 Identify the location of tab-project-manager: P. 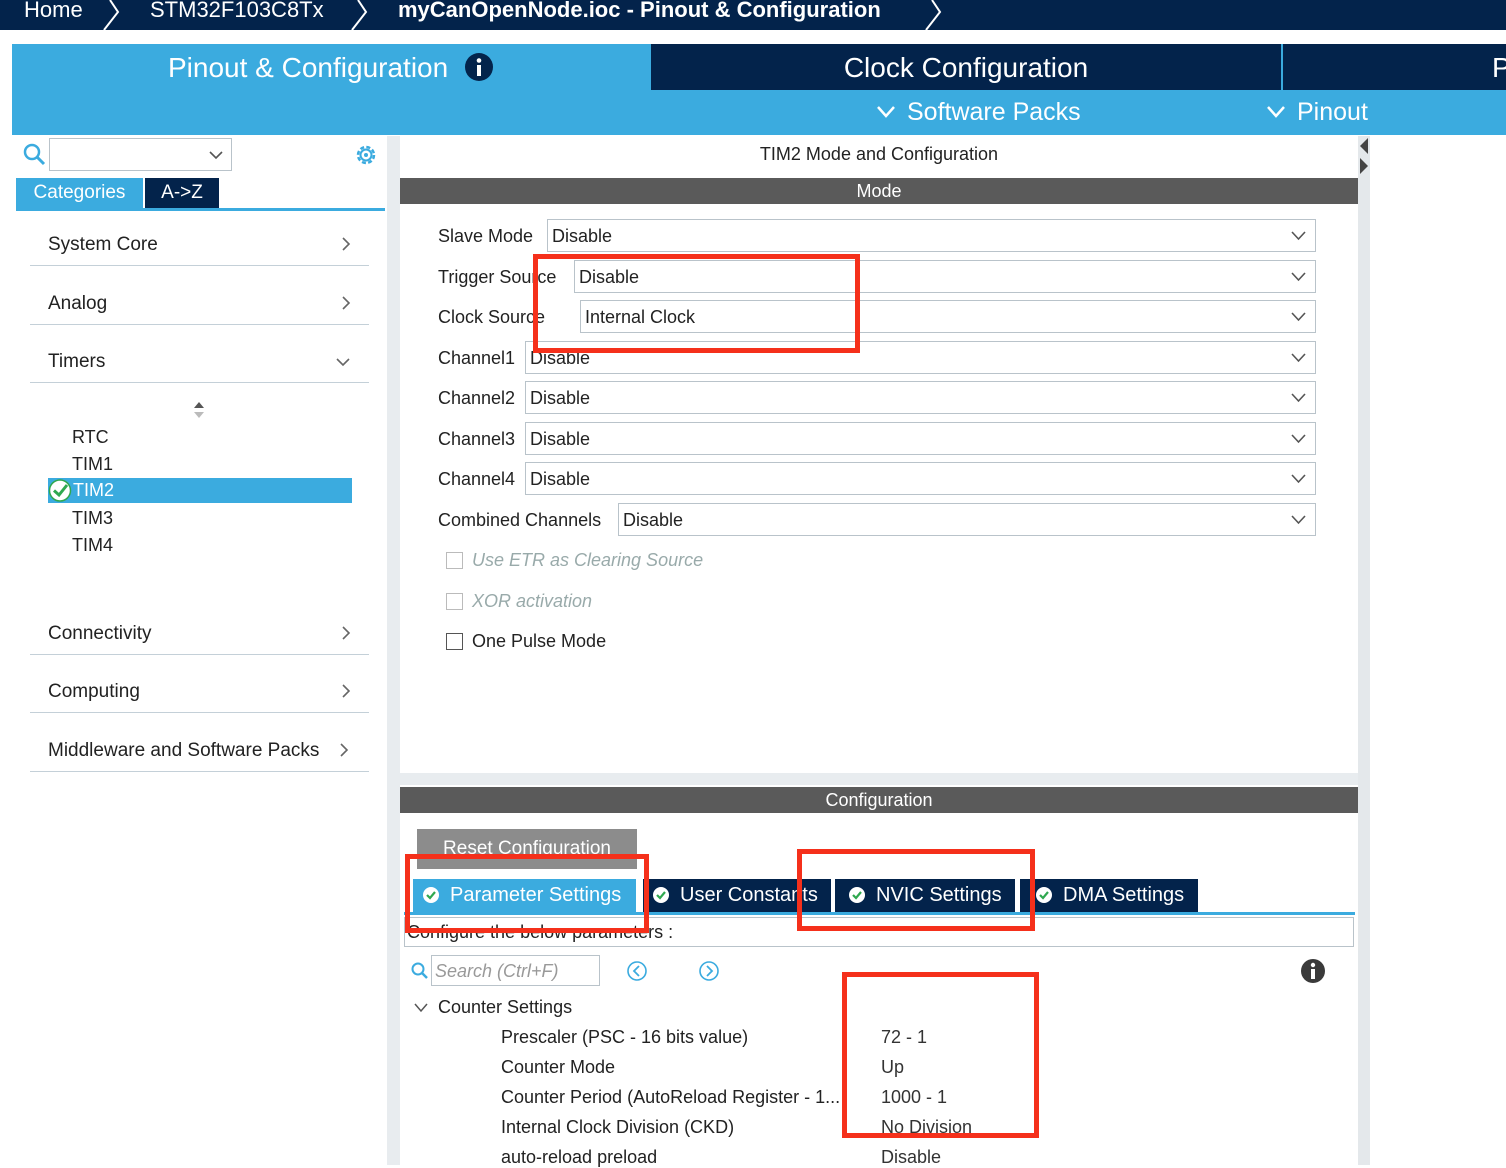
(1394, 67).